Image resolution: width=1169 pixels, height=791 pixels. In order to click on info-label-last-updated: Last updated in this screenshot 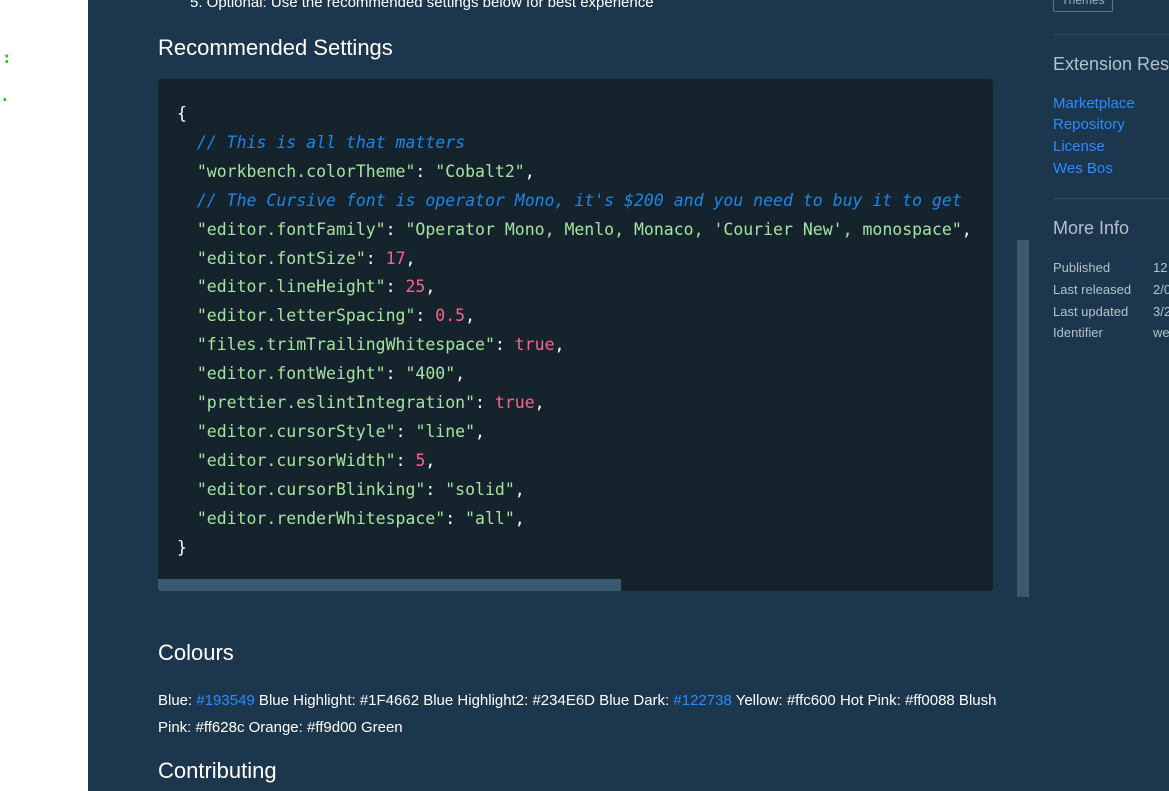, I will do `click(1091, 311)`.